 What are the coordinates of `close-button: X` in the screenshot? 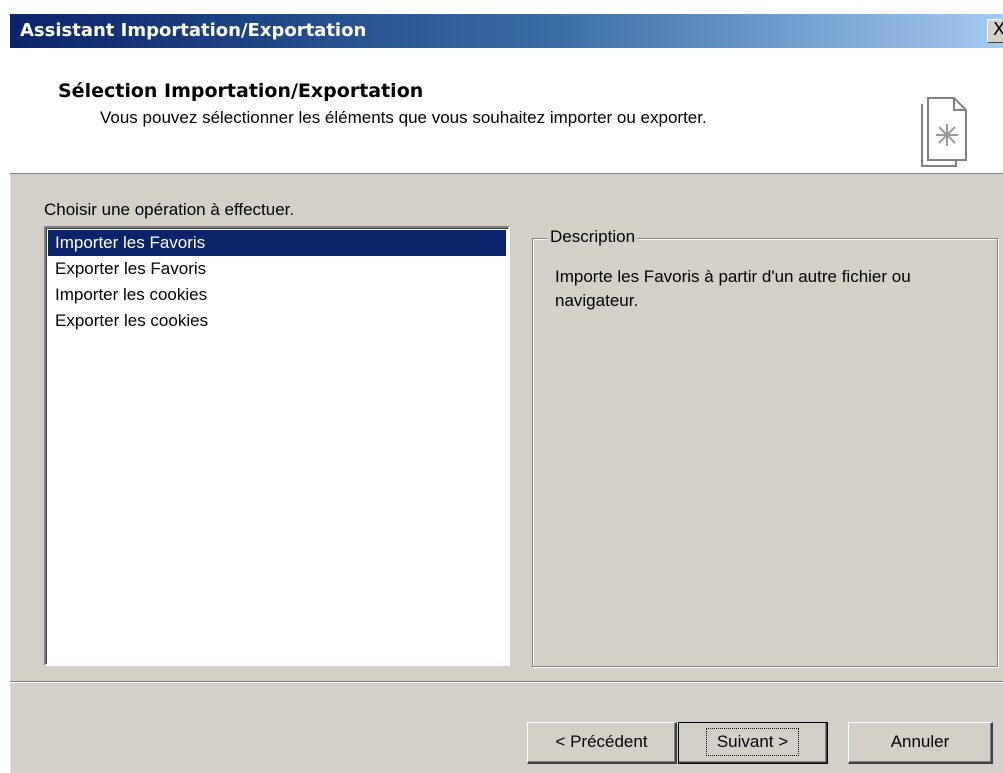 It's located at (995, 31).